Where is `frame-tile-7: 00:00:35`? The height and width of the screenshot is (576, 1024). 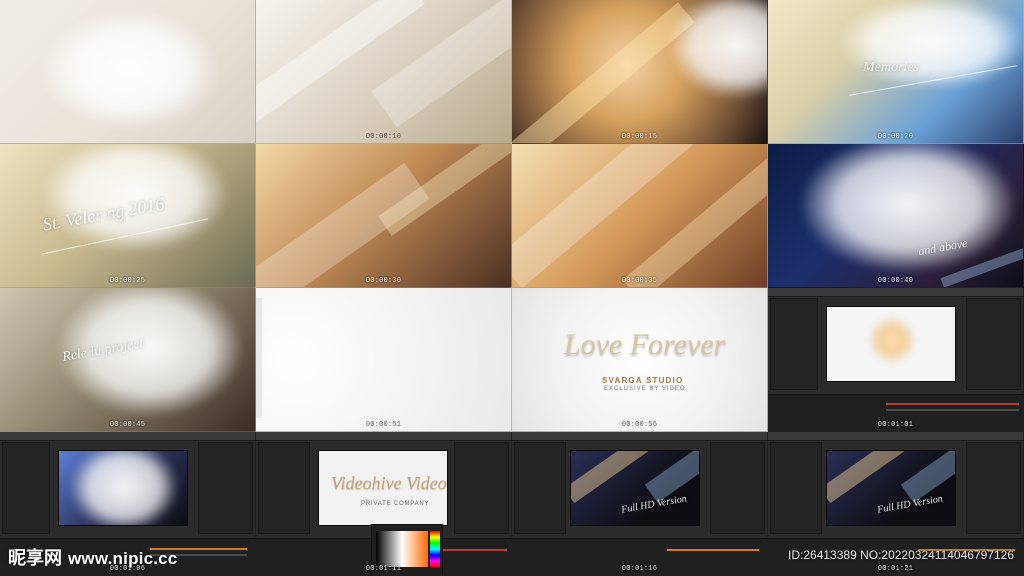 frame-tile-7: 00:00:35 is located at coordinates (640, 216).